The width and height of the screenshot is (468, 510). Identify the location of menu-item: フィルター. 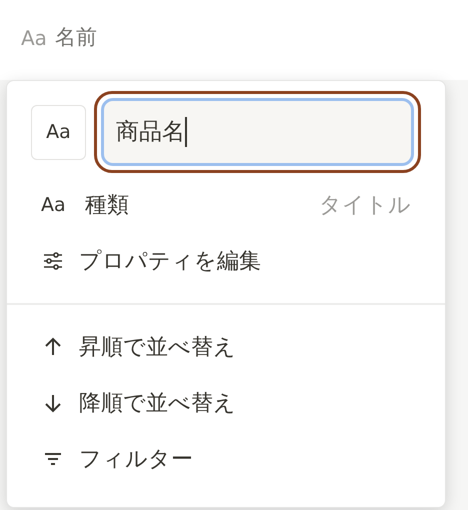
(226, 459).